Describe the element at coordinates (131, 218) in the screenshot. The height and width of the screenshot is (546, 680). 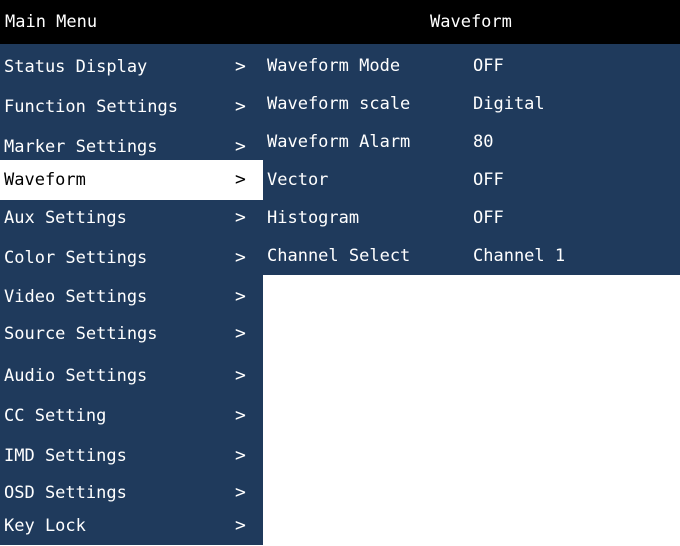
I see `menu-item-aux-settings: Aux Settings >` at that location.